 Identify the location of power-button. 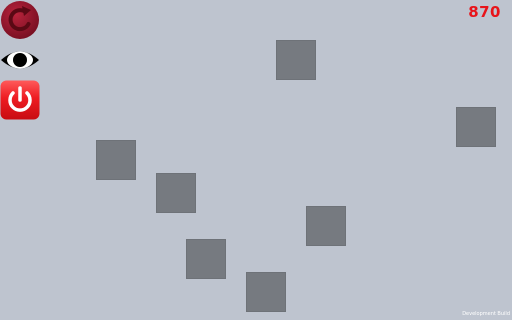
(20, 100).